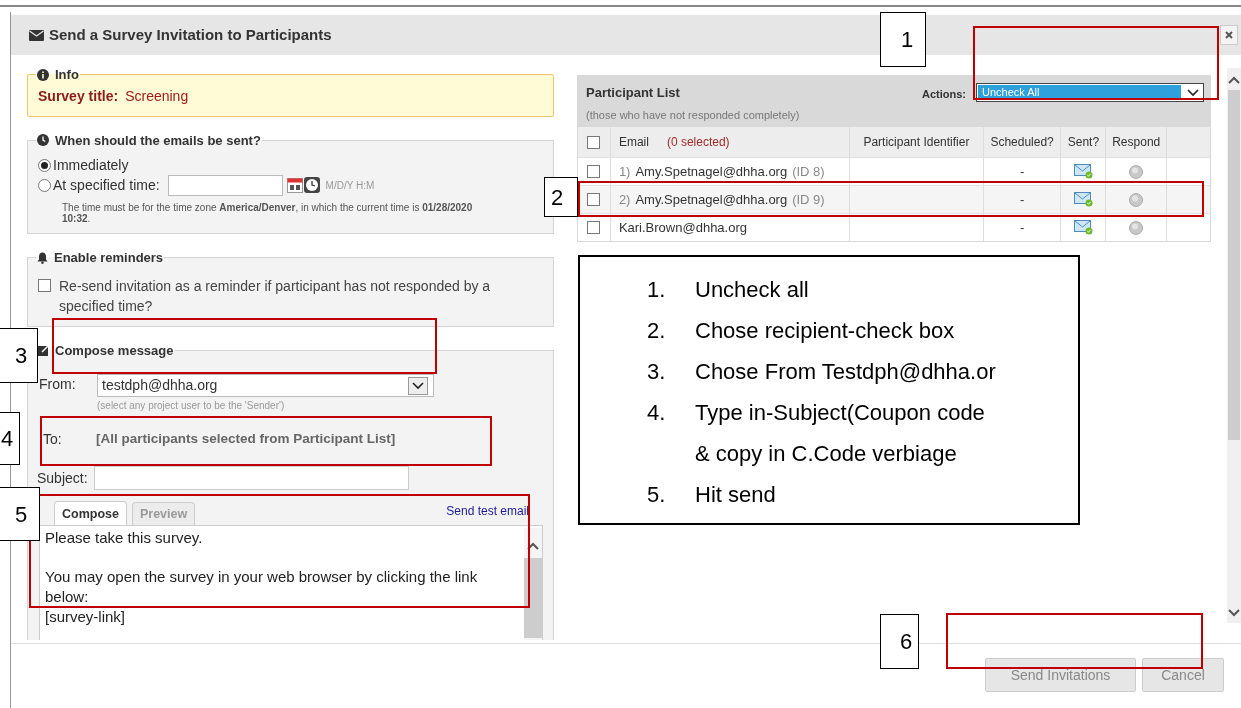 Image resolution: width=1241 pixels, height=708 pixels. Describe the element at coordinates (251, 478) in the screenshot. I see `subject-field` at that location.